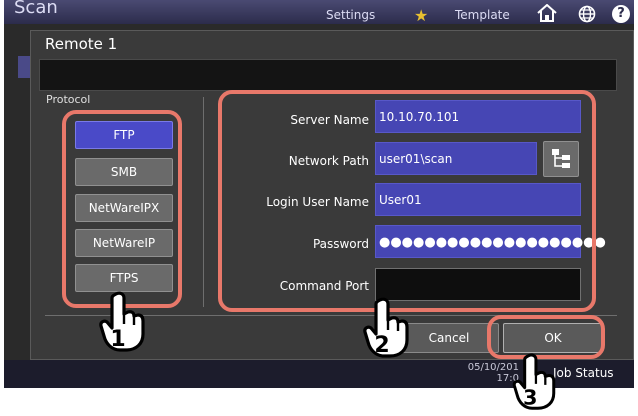  I want to click on settings-tab: Settings, so click(350, 15).